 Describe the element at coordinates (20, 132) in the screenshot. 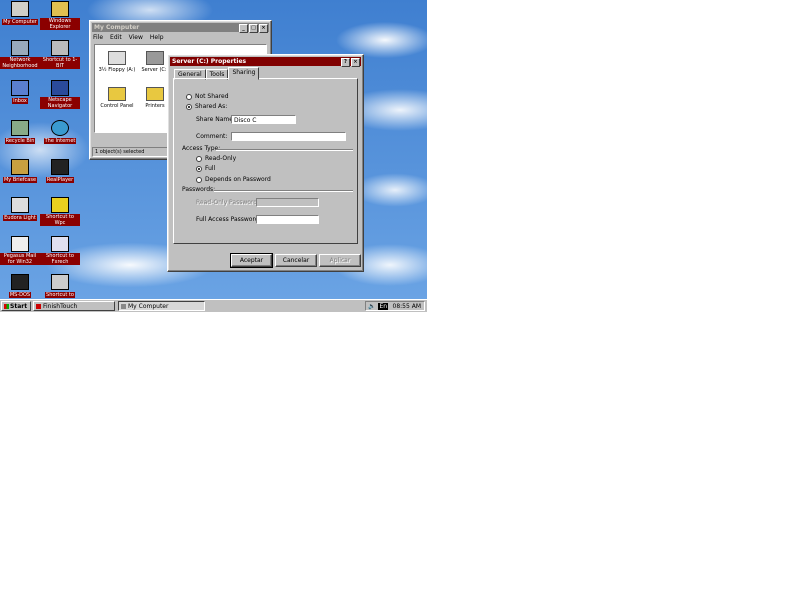

I see `desktop-icon-recycle-bin: Recycle Bin` at that location.